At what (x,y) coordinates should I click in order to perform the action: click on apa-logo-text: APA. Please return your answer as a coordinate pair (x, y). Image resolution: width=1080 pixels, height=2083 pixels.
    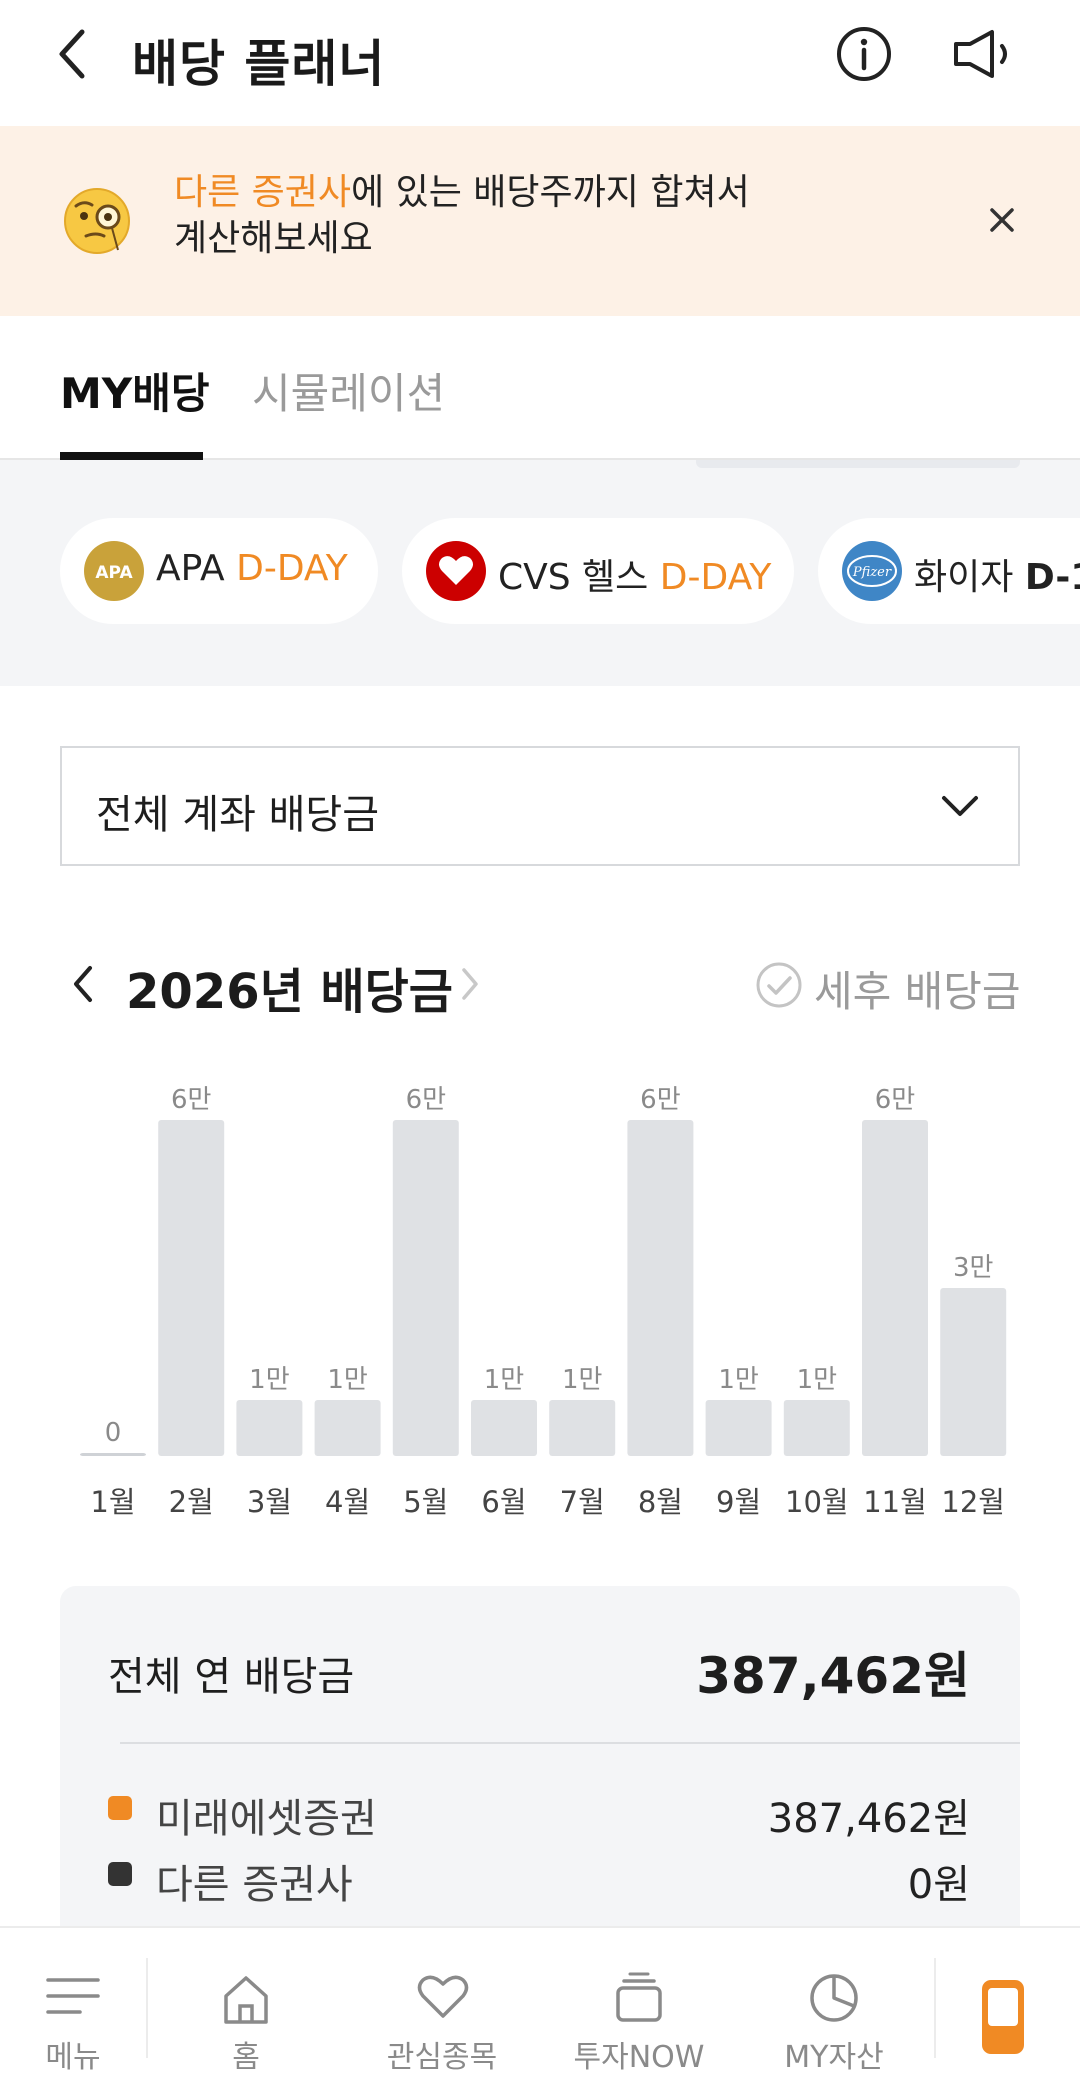
    Looking at the image, I should click on (114, 573).